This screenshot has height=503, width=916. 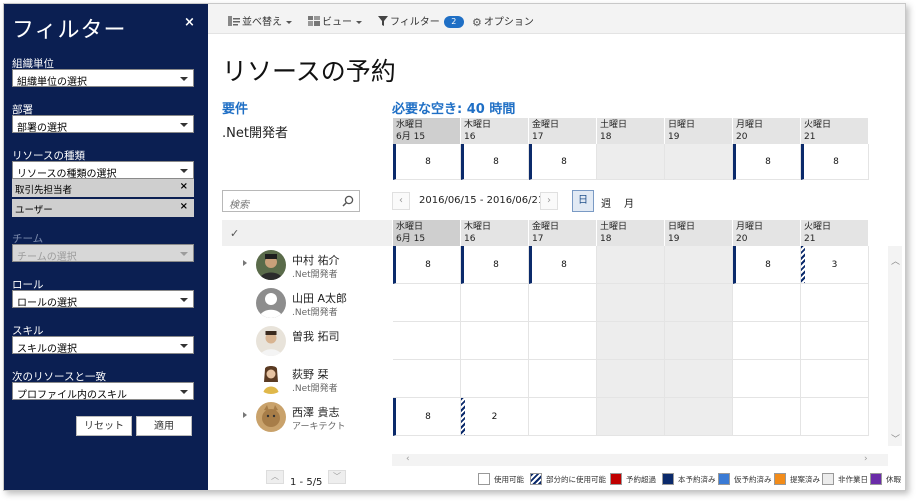 What do you see at coordinates (103, 299) in the screenshot?
I see `role-select: ロールの選択` at bounding box center [103, 299].